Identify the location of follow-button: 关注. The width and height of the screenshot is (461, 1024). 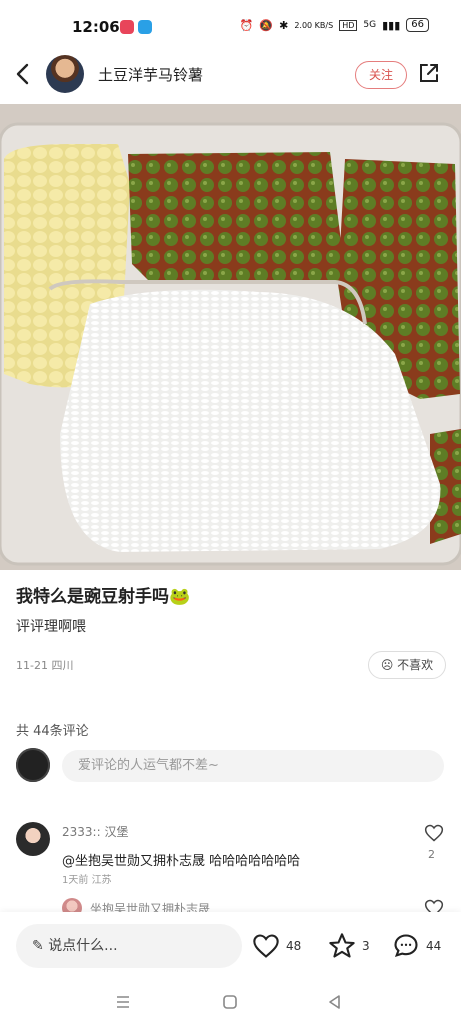
(381, 75).